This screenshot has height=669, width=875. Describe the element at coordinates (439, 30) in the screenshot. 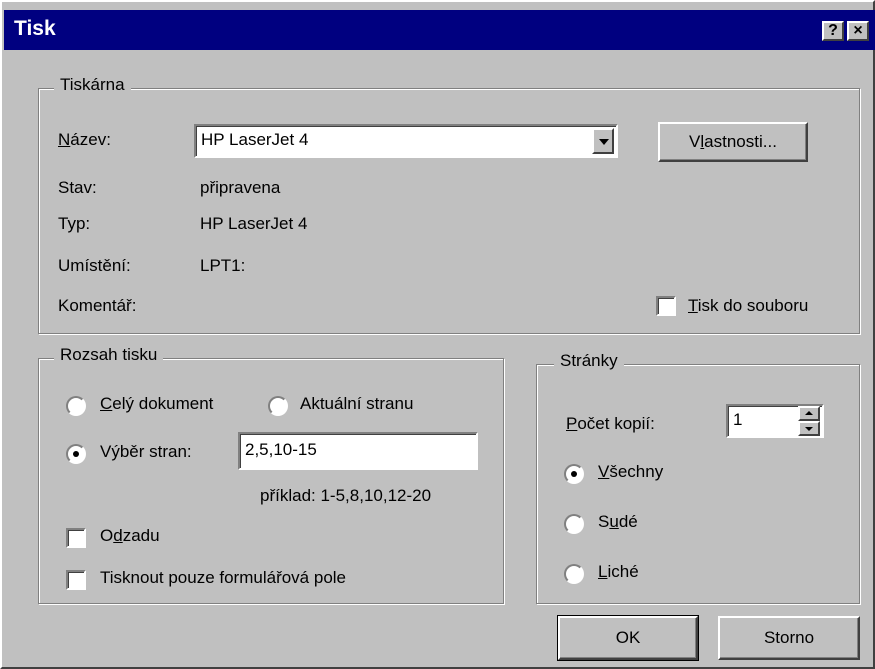

I see `title-bar: Tisk ? ×` at that location.